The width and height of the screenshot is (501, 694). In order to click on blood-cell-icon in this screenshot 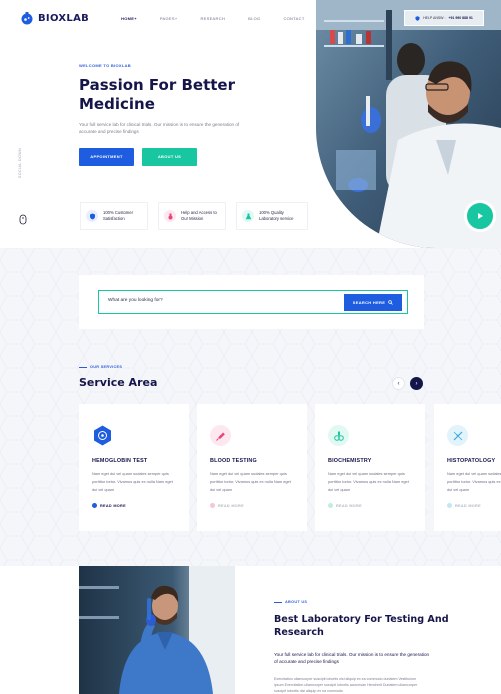, I will do `click(102, 435)`.